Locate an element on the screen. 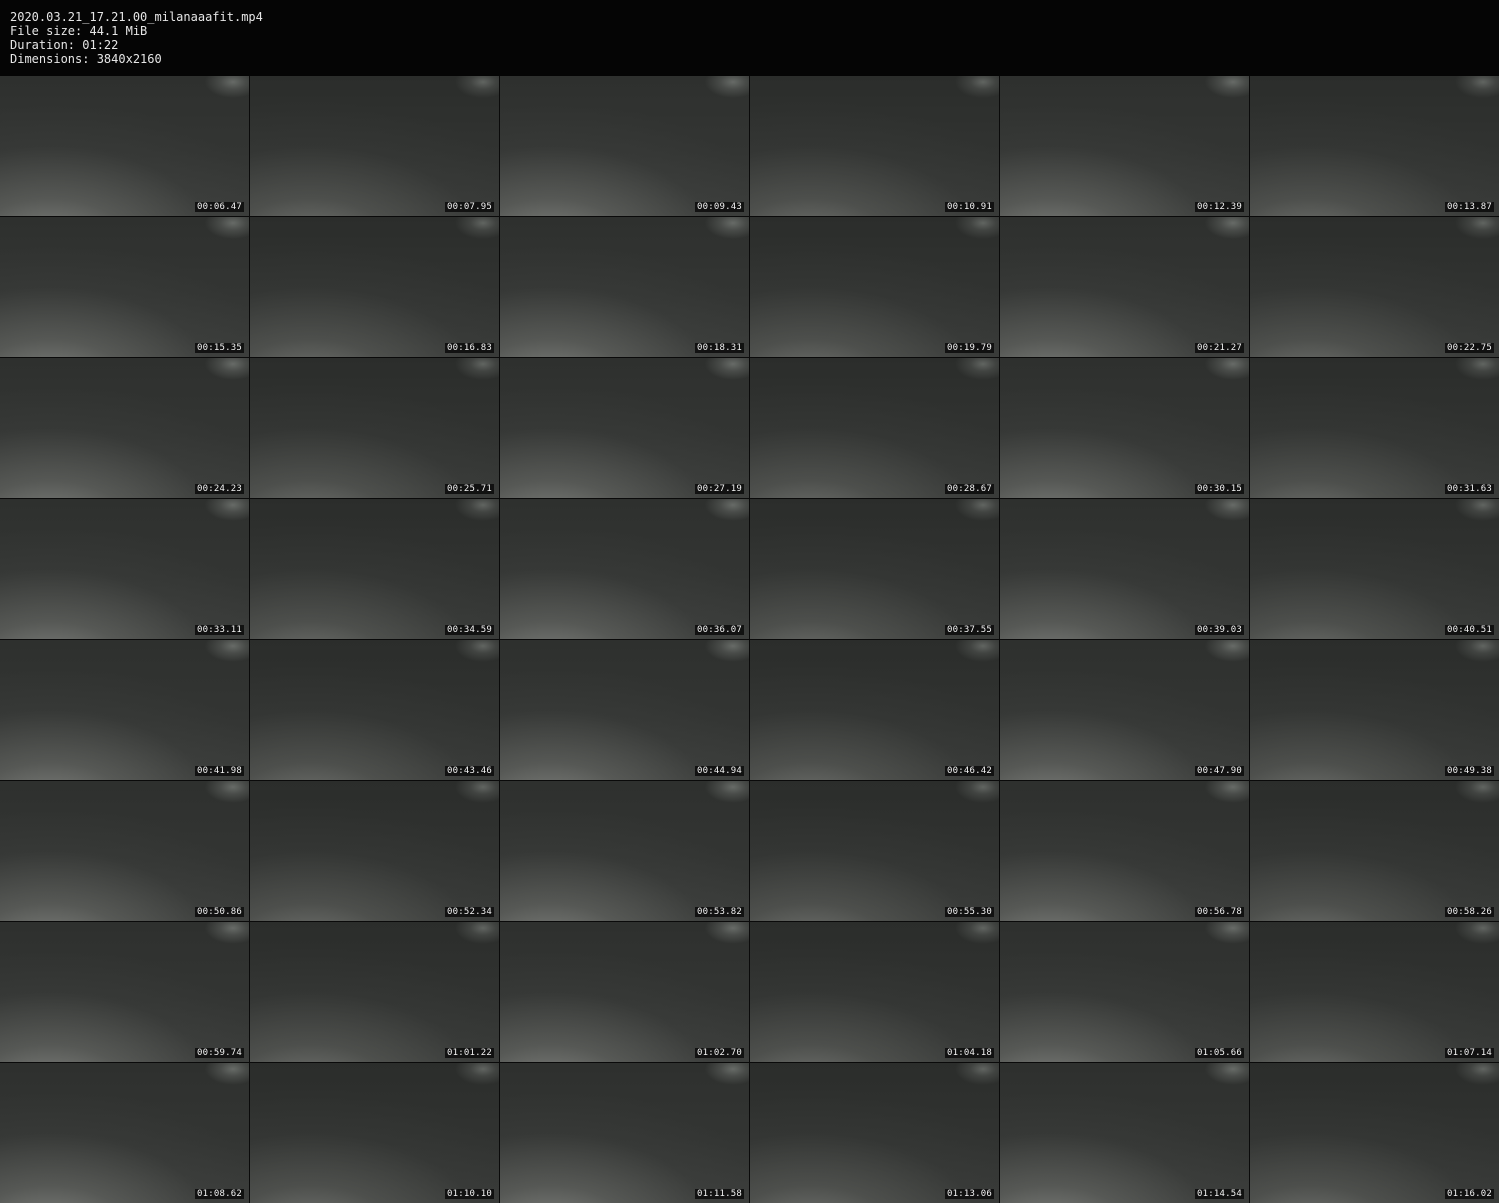 Image resolution: width=1499 pixels, height=1203 pixels. thumbnail-timestamp: 00:09.43 is located at coordinates (719, 207).